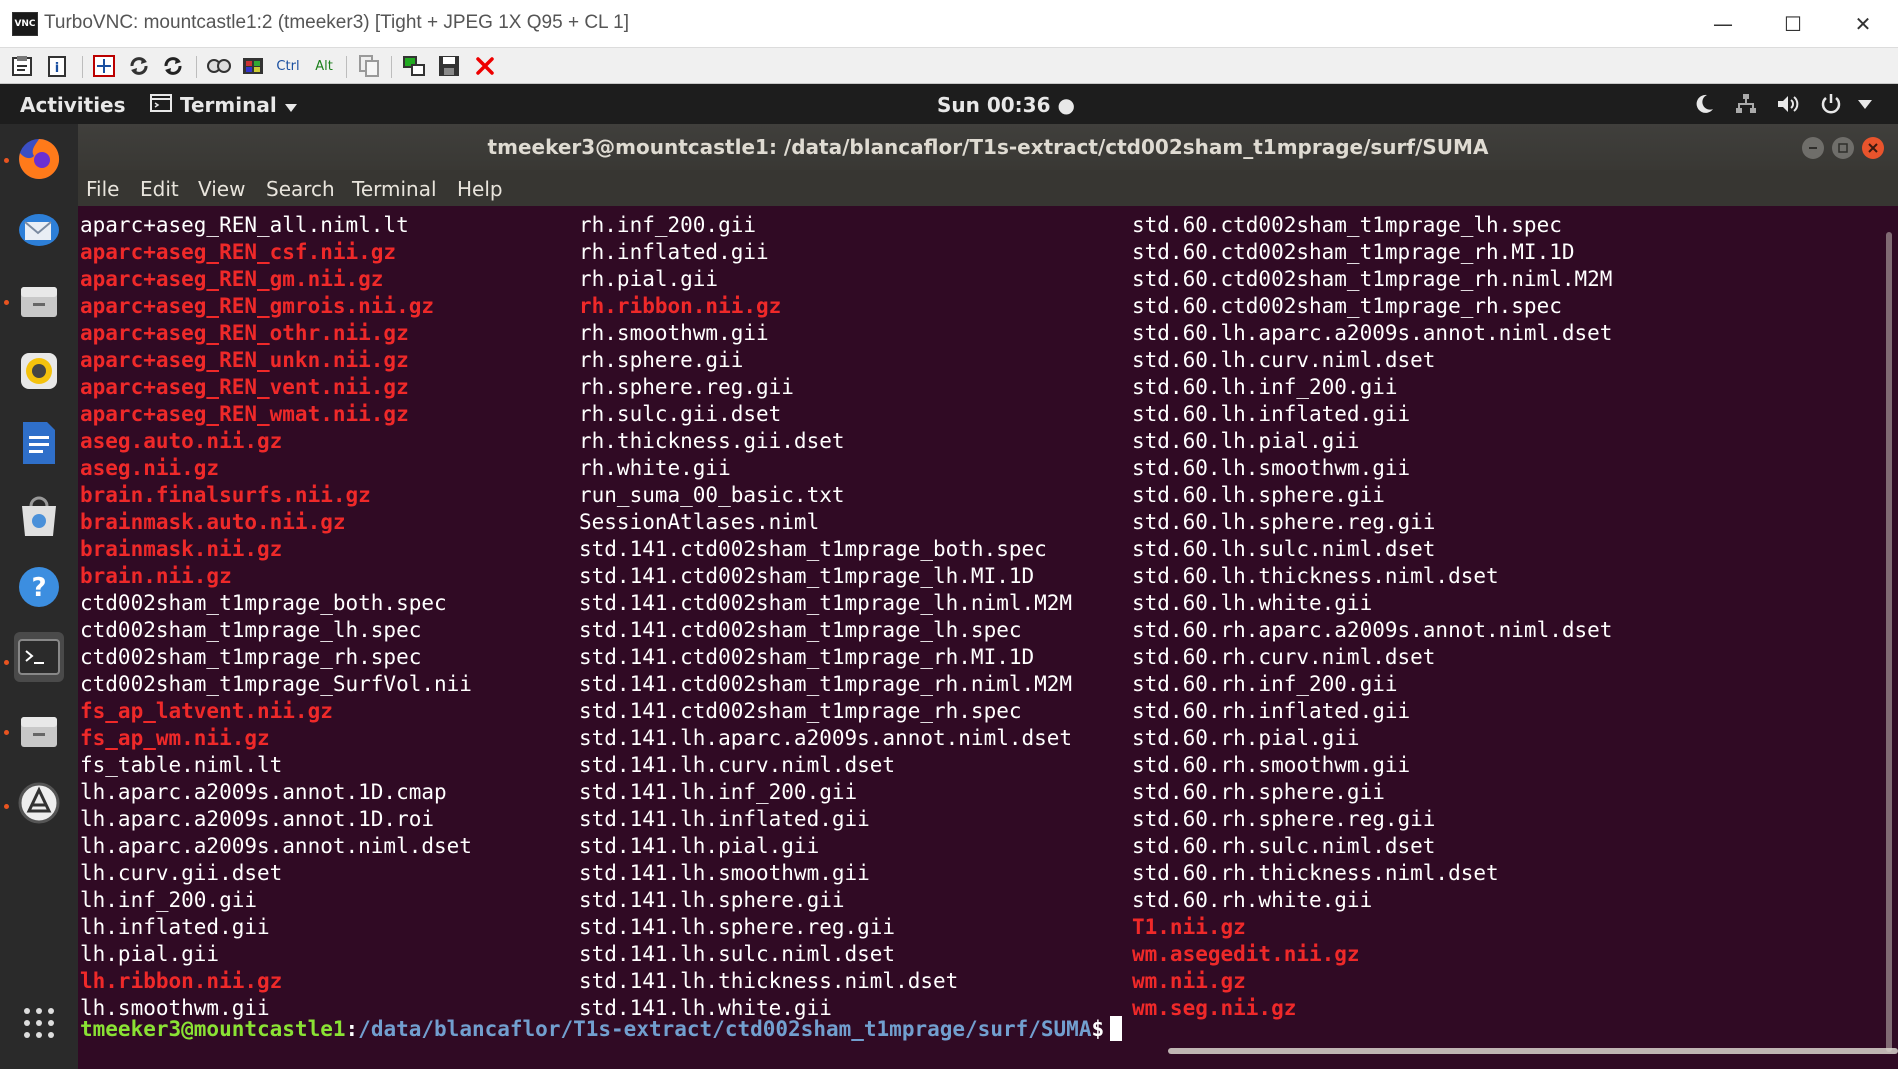 The image size is (1898, 1069). Describe the element at coordinates (181, 873) in the screenshot. I see `file-entry: lh.curv.gii.dset` at that location.